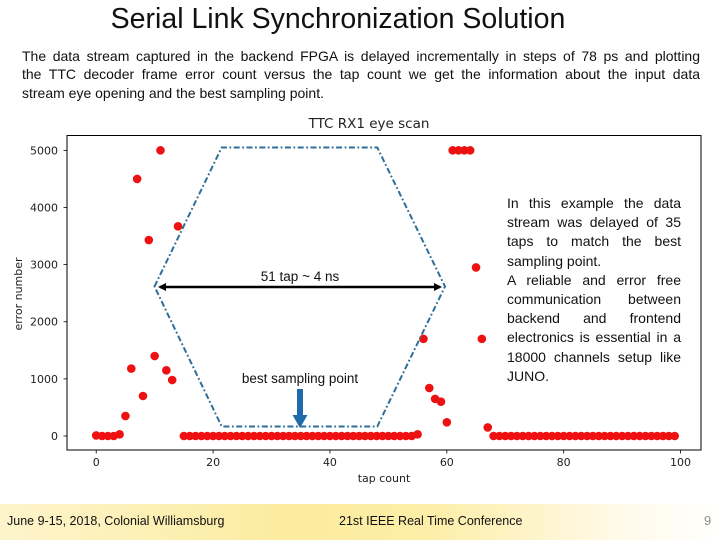 The image size is (720, 540). I want to click on y-tick-label: 5000, so click(44, 150).